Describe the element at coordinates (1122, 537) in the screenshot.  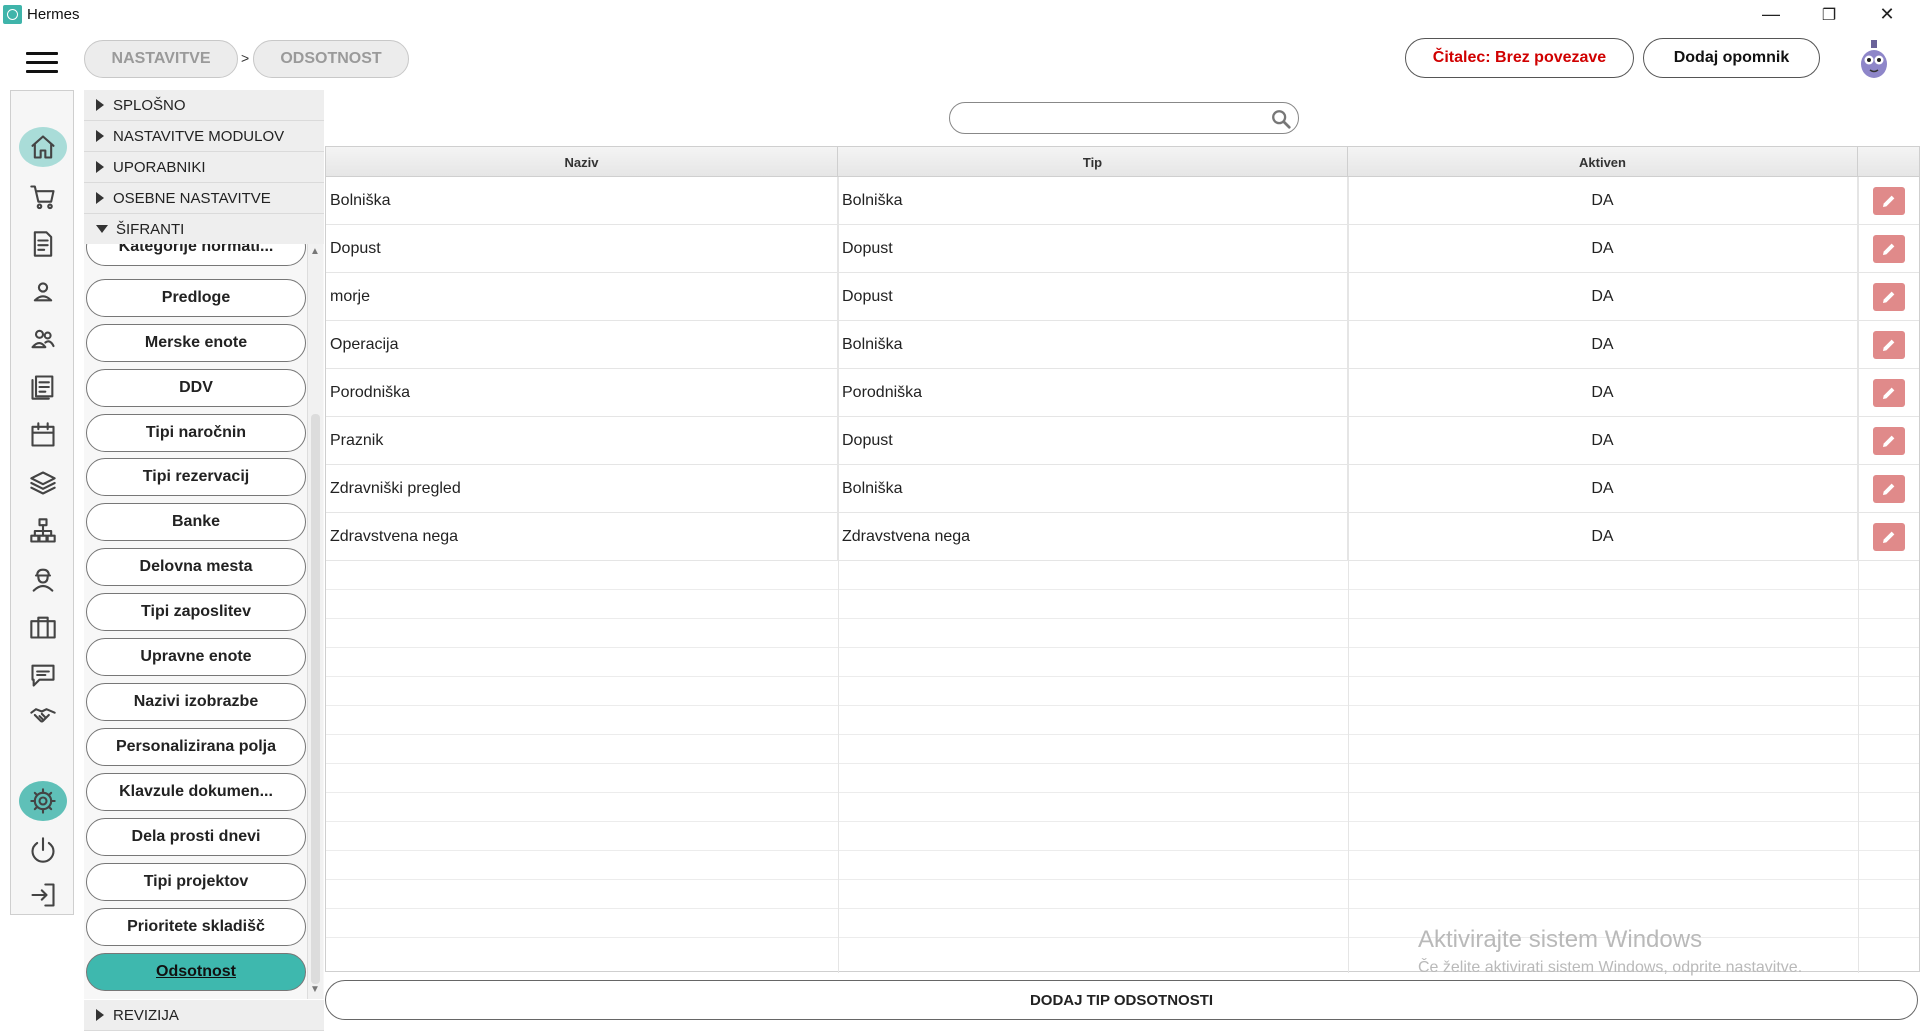
I see `table-row: Zdravstvena nega Zdravstvena nega DA` at that location.